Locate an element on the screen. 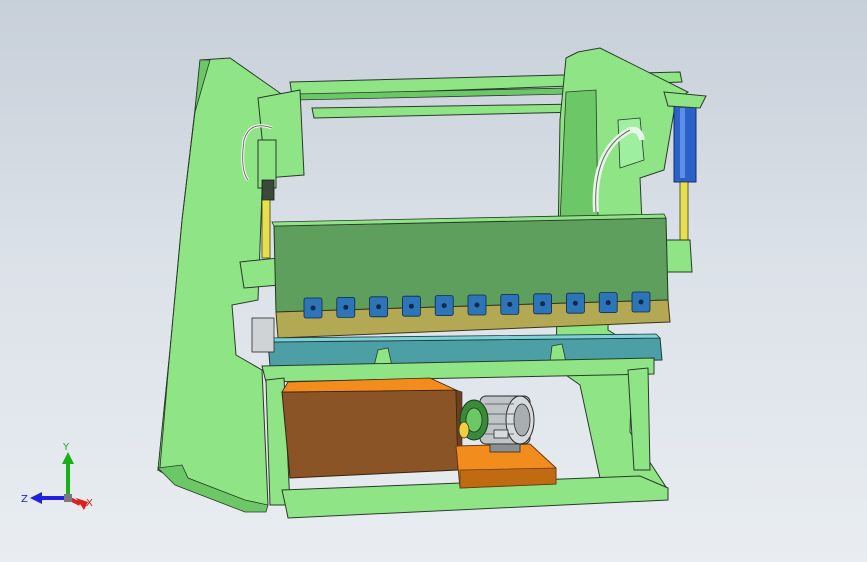 This screenshot has height=562, width=867. y-axis-label: Y is located at coordinates (66, 447).